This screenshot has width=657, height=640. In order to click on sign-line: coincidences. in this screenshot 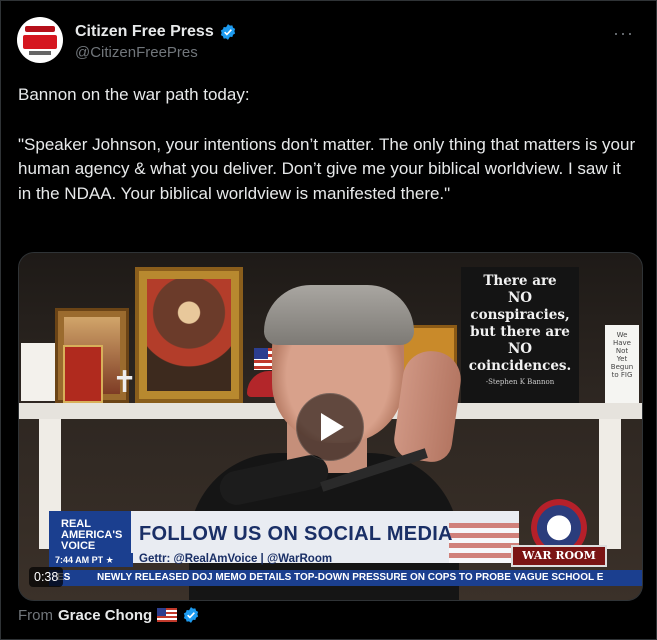, I will do `click(520, 366)`.